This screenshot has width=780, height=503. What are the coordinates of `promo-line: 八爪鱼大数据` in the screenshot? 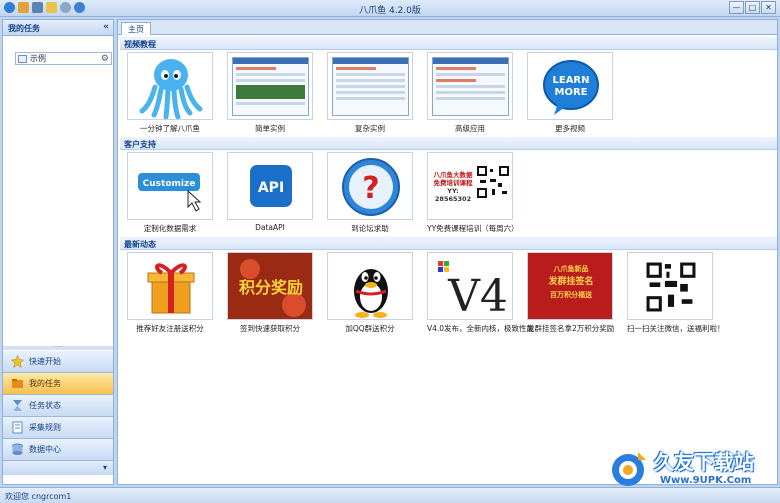 It's located at (453, 175).